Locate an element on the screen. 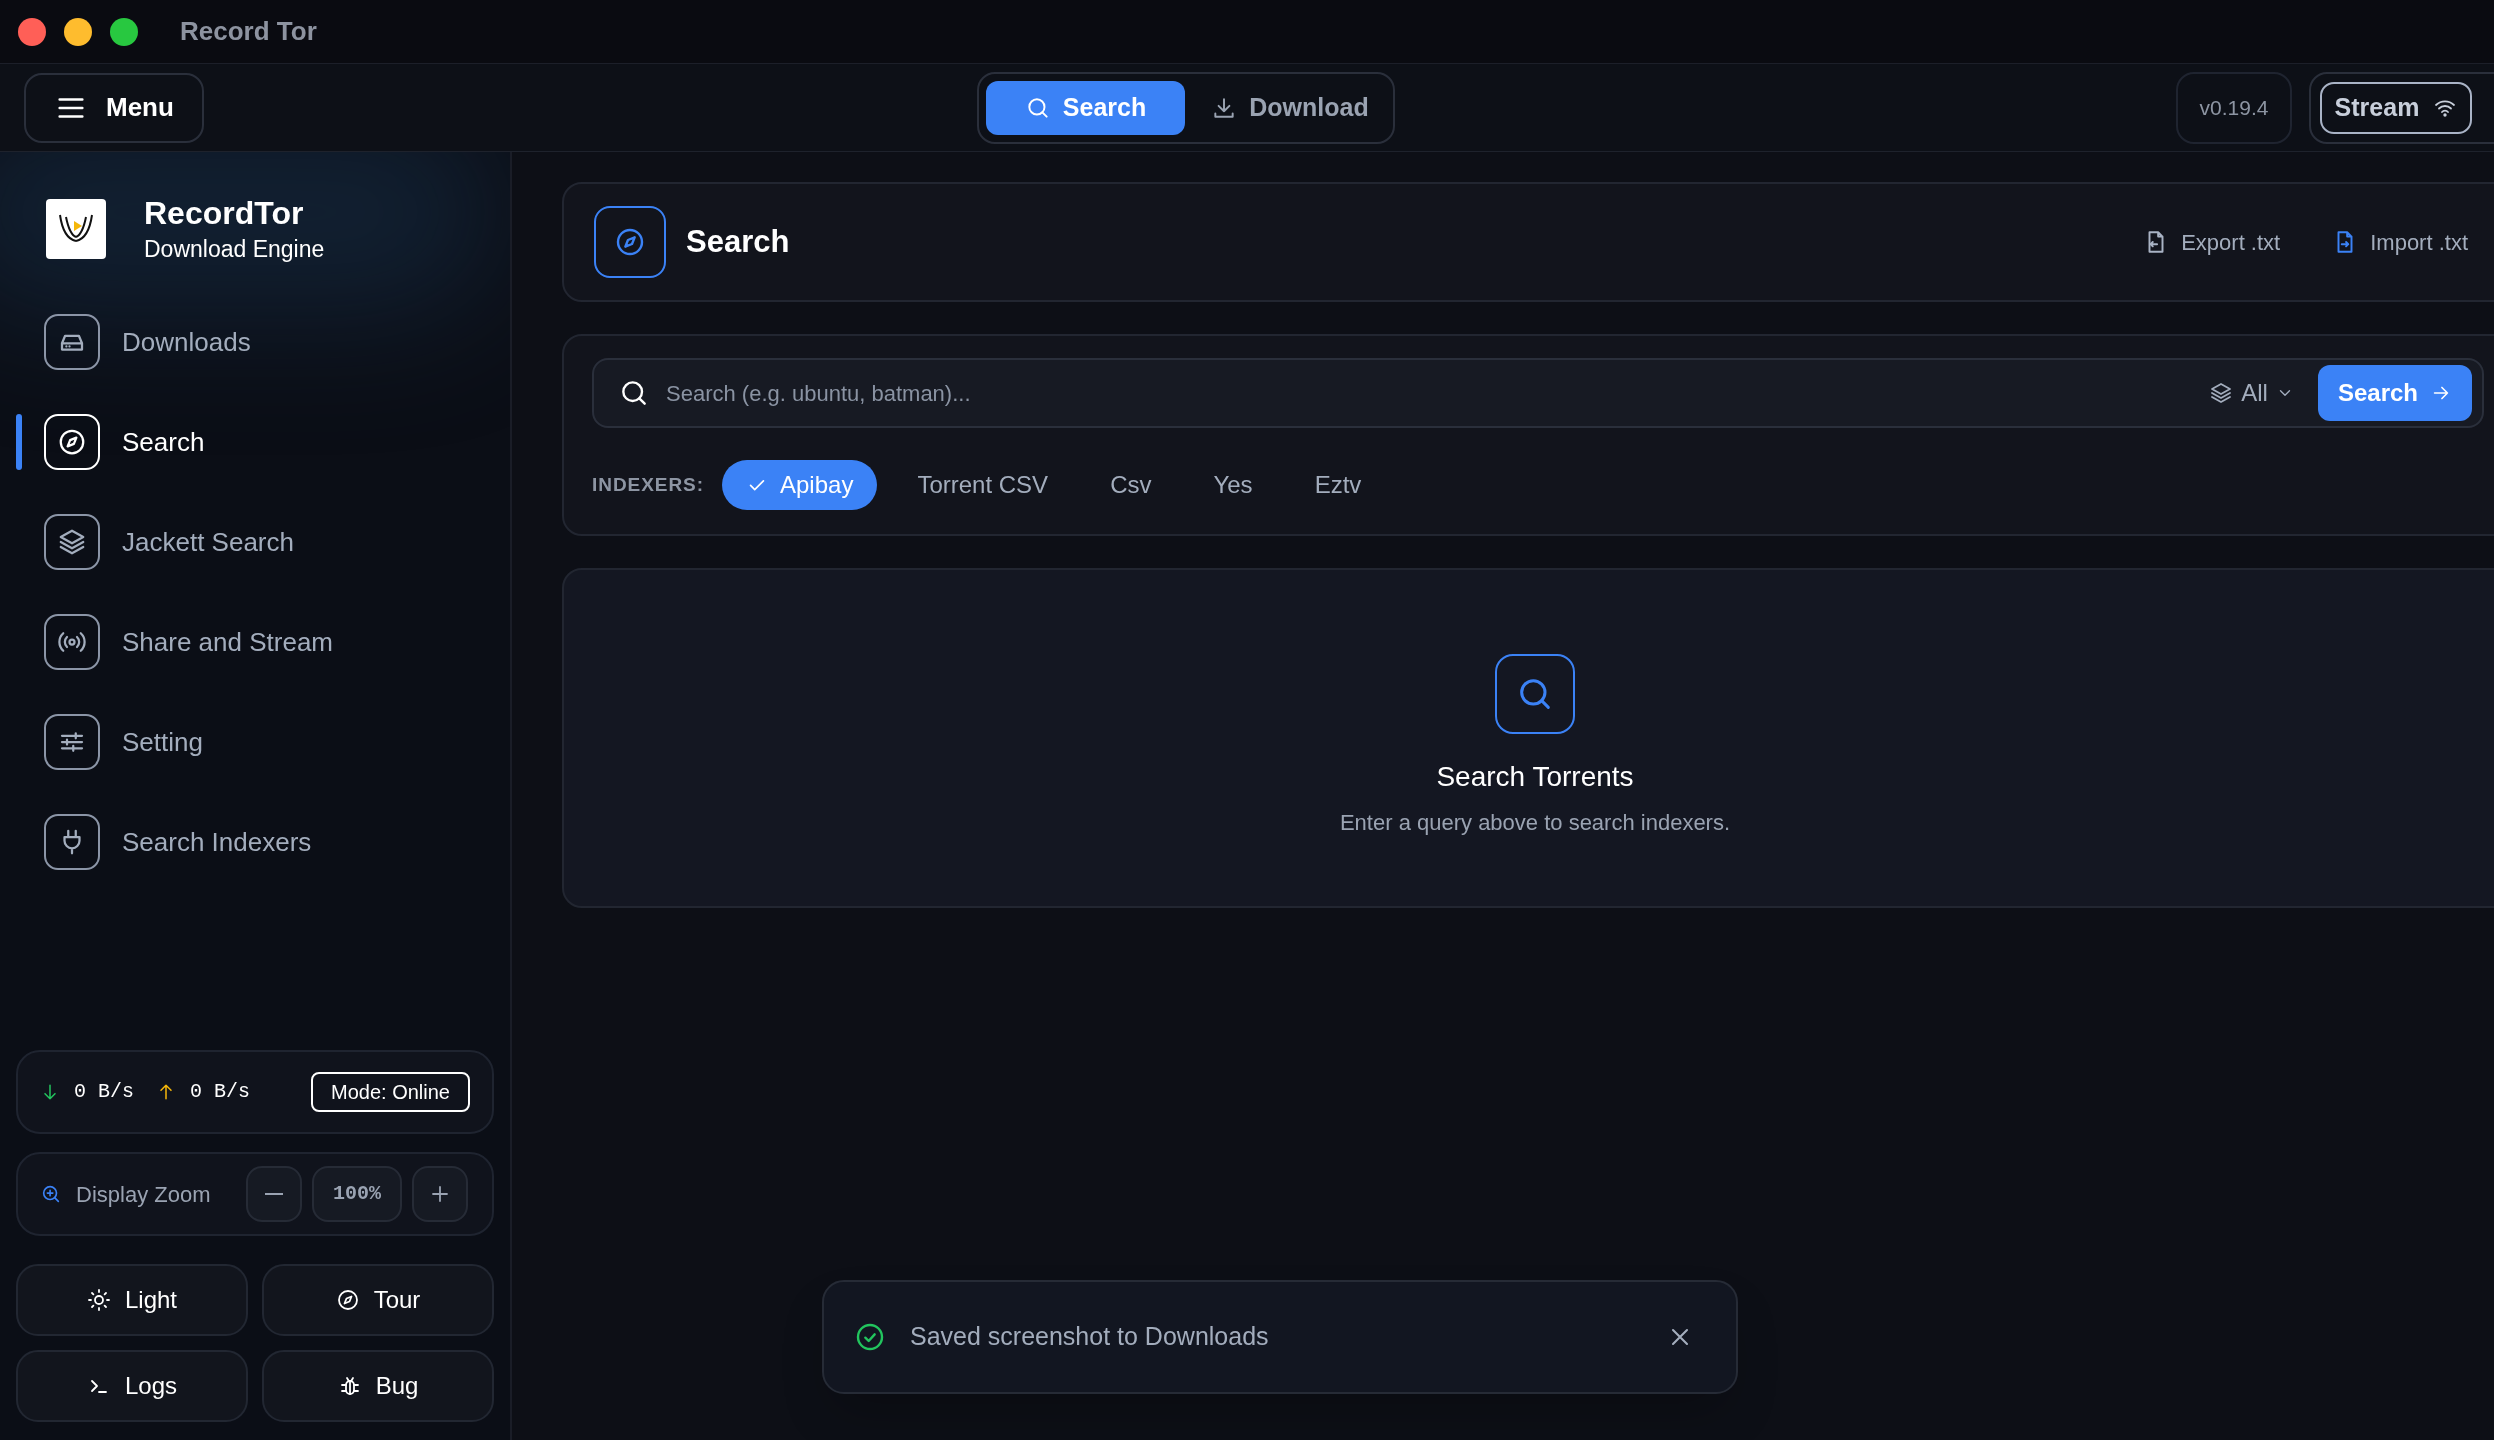 The height and width of the screenshot is (1440, 2494). empty-message: Enter a query above to search indexers. is located at coordinates (1535, 823).